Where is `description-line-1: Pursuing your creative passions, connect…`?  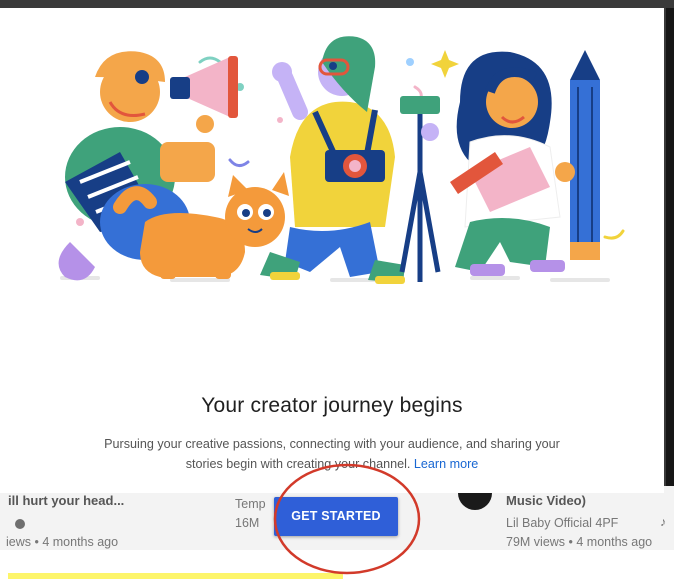 description-line-1: Pursuing your creative passions, connect… is located at coordinates (332, 444).